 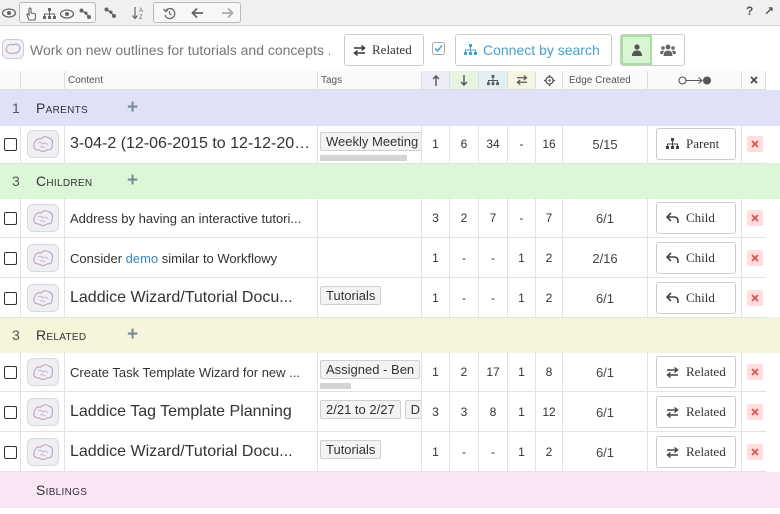 I want to click on node-title-text: Consider, so click(x=98, y=258).